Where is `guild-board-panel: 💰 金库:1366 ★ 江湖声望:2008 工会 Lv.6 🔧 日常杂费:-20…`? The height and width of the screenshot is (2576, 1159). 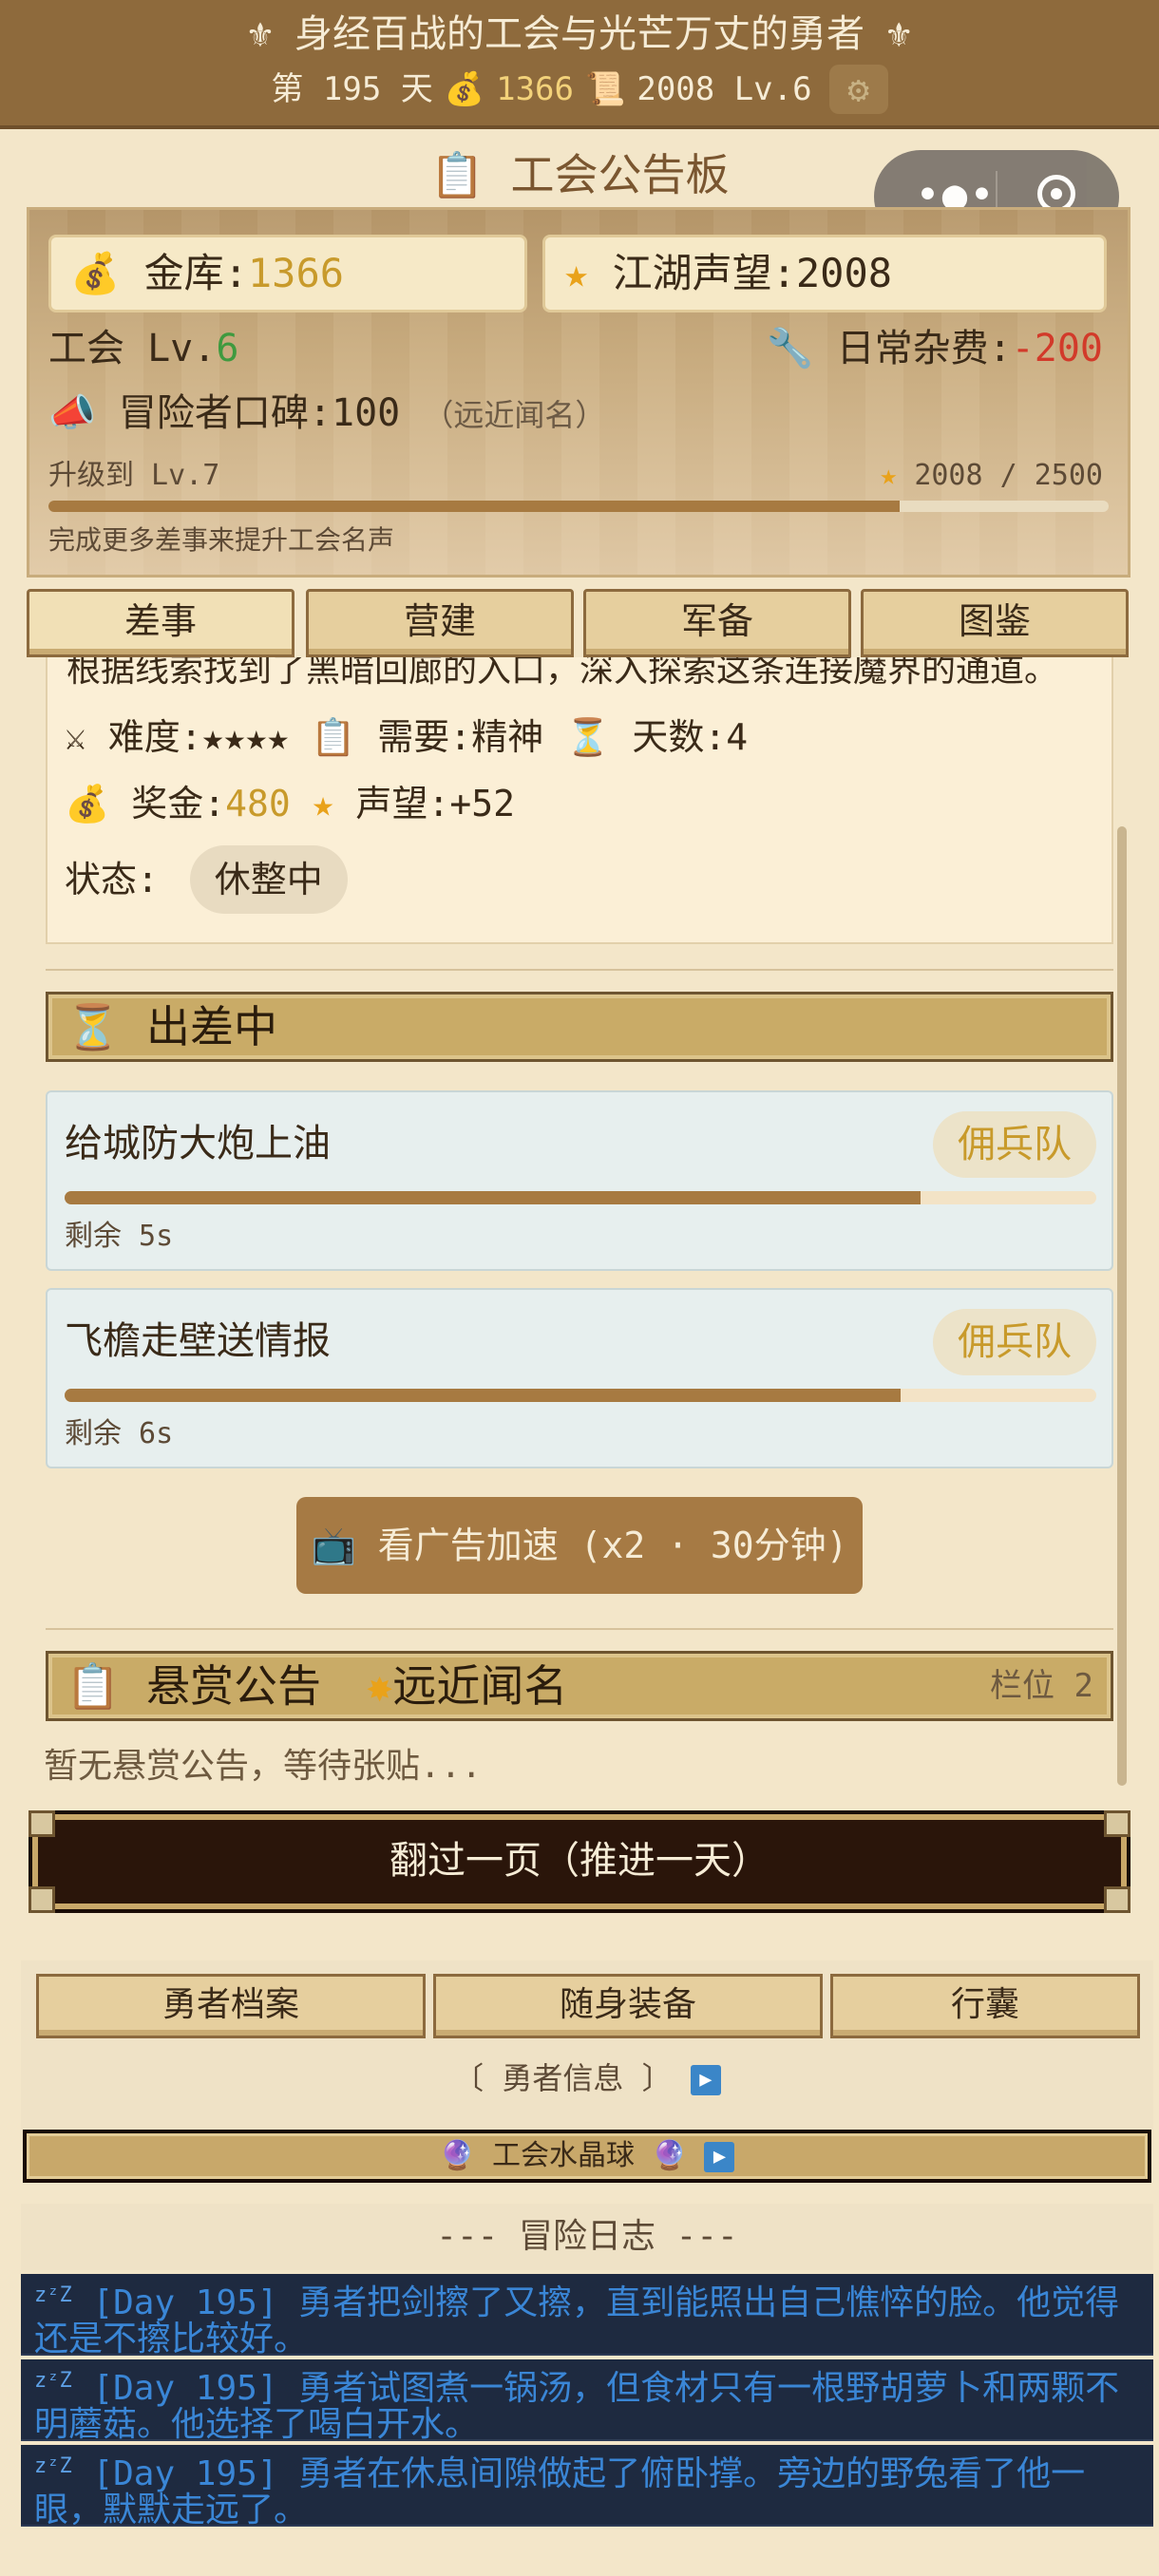 guild-board-panel: 💰 金库:1366 ★ 江湖声望:2008 工会 Lv.6 🔧 日常杂费:-20… is located at coordinates (578, 392).